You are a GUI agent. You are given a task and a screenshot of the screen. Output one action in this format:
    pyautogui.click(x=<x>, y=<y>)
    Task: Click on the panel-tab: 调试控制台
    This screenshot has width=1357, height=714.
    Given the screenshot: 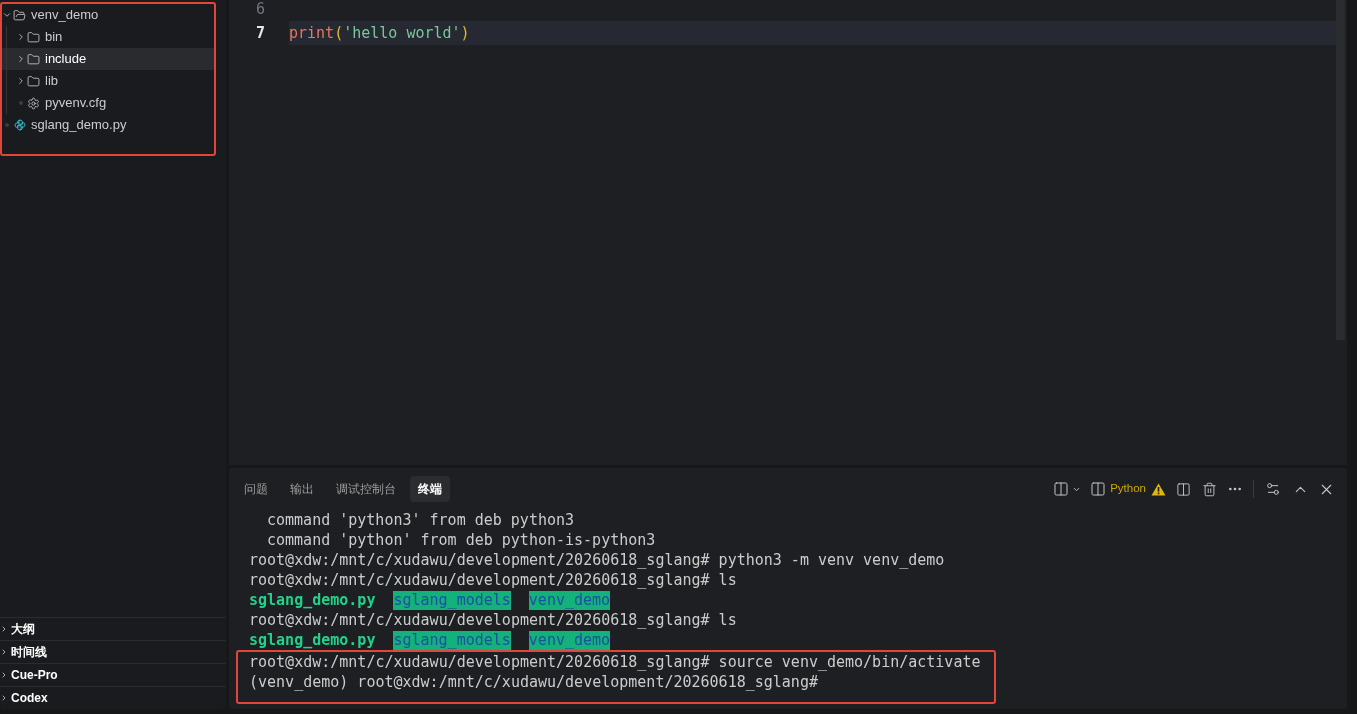 What is the action you would take?
    pyautogui.click(x=366, y=489)
    